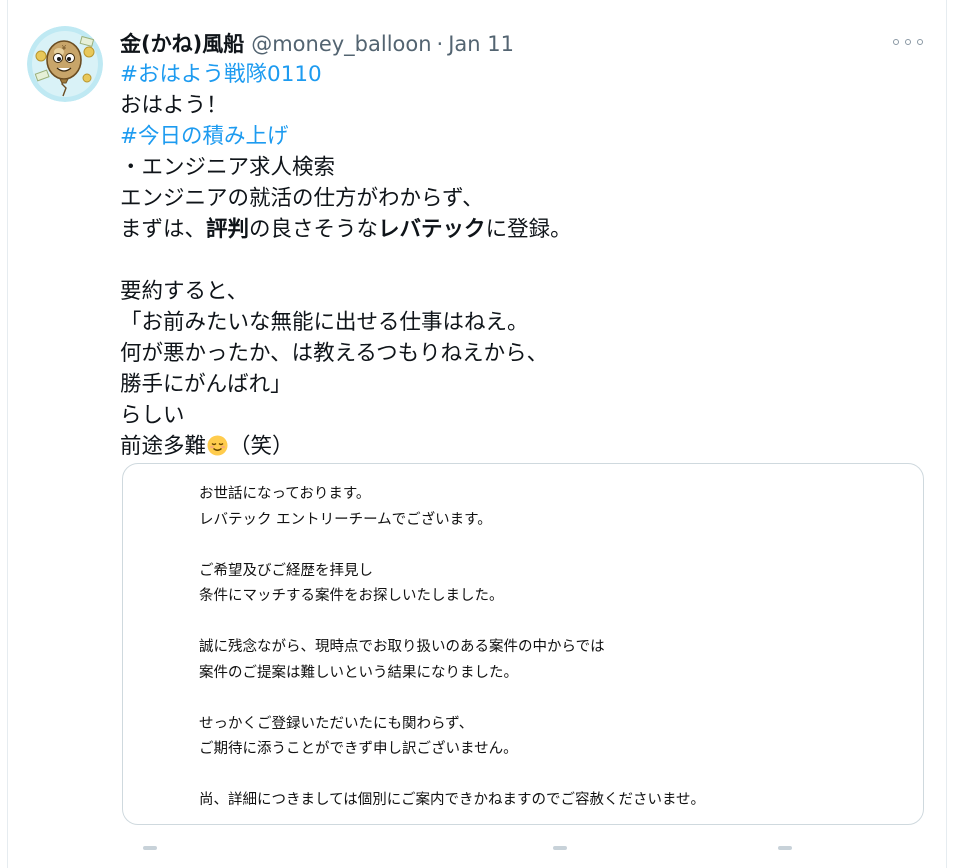 The width and height of the screenshot is (954, 868). I want to click on balloon-character-avatar-icon: ¥, so click(65, 64).